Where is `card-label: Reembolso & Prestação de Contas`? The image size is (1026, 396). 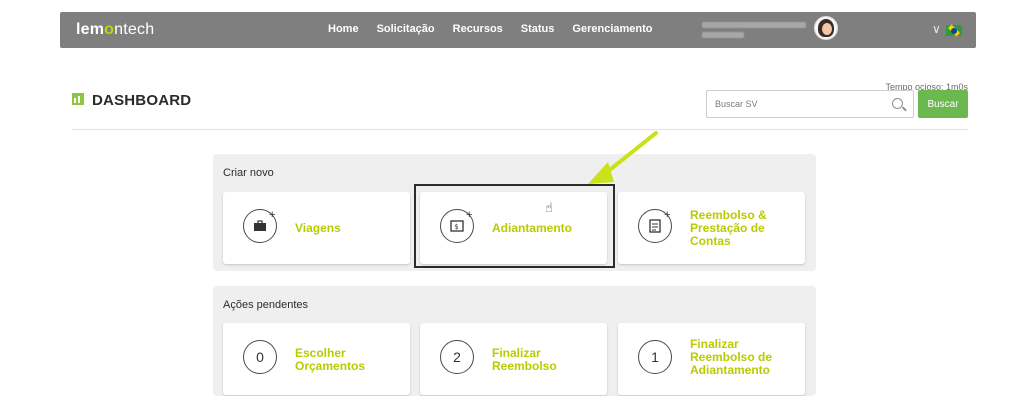
card-label: Reembolso & Prestação de Contas is located at coordinates (728, 228).